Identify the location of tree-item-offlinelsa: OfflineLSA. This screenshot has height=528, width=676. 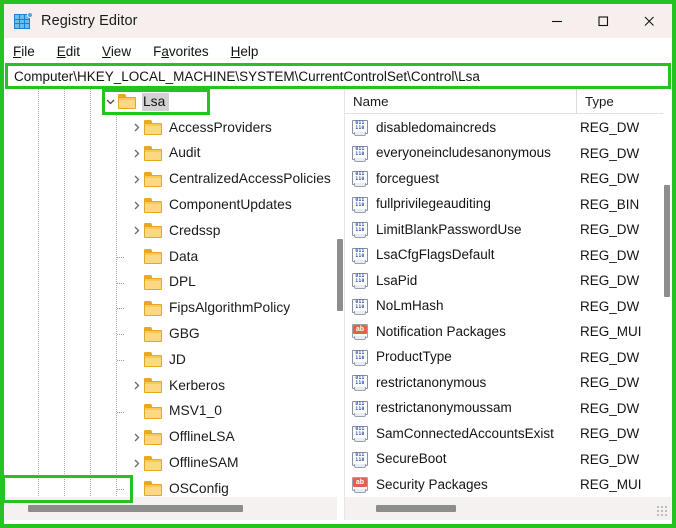
(170, 437).